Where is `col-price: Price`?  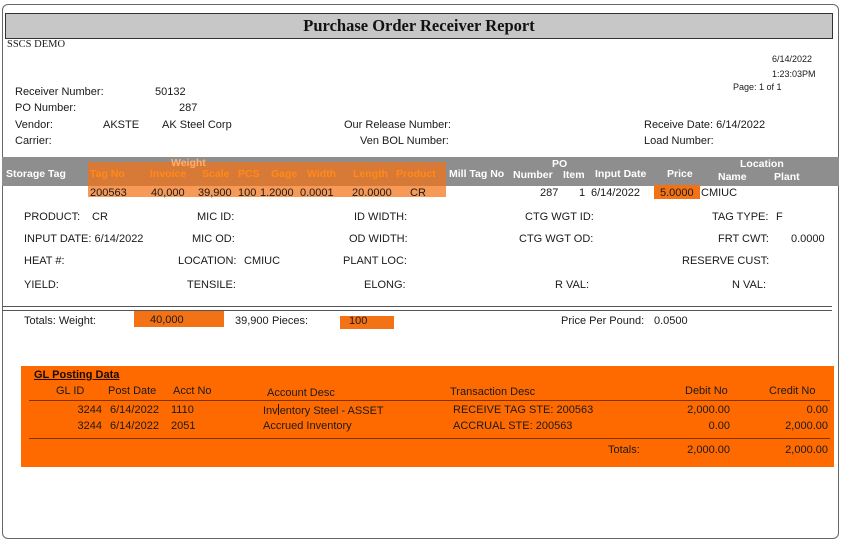
col-price: Price is located at coordinates (680, 174).